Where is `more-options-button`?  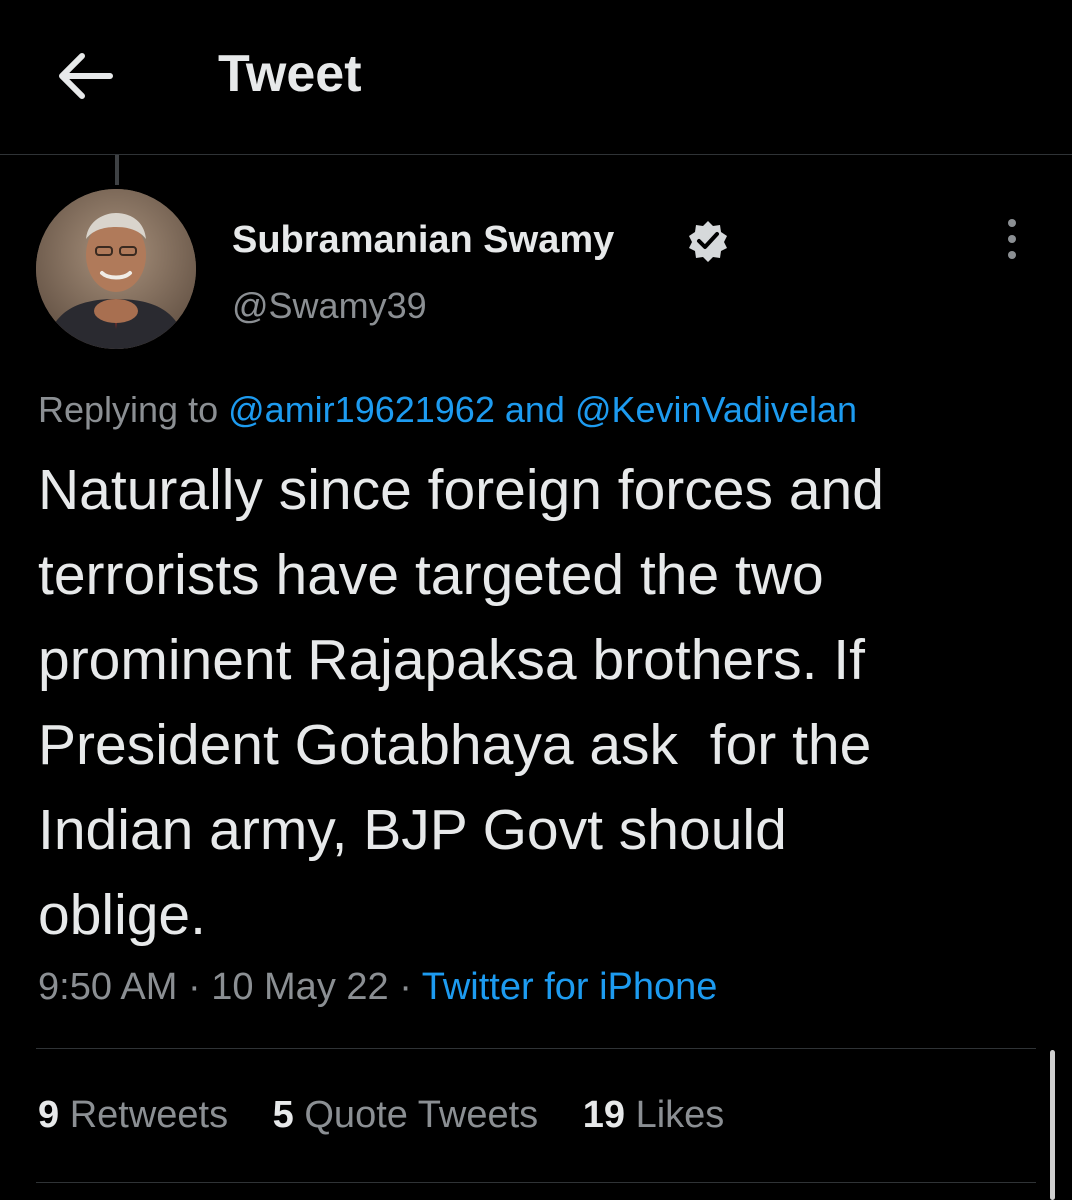
more-options-button is located at coordinates (1012, 239).